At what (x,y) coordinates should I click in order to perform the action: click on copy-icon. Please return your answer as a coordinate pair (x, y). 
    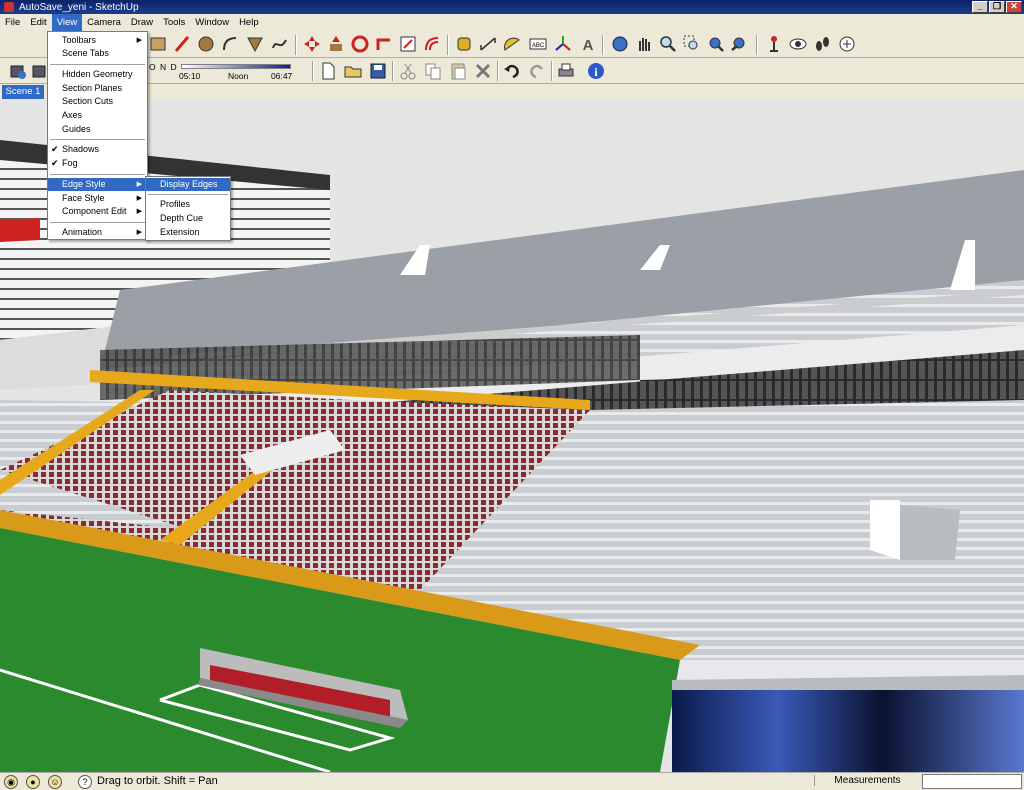
    Looking at the image, I should click on (433, 71).